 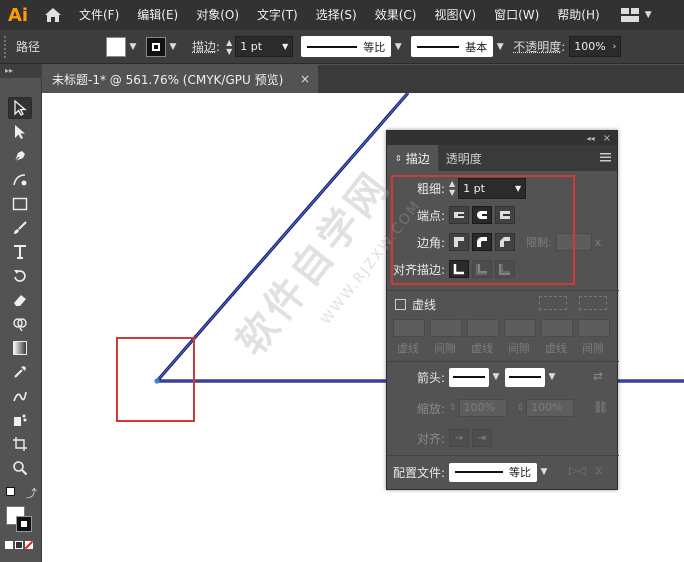 What do you see at coordinates (438, 46) in the screenshot?
I see `brush-line` at bounding box center [438, 46].